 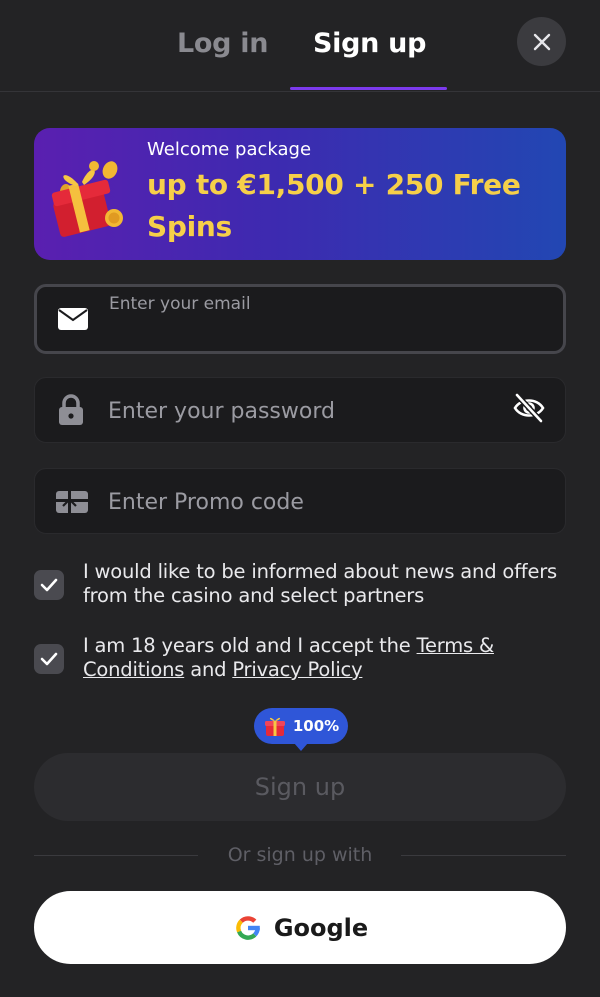 I want to click on tab-signup: Sign up, so click(x=369, y=43).